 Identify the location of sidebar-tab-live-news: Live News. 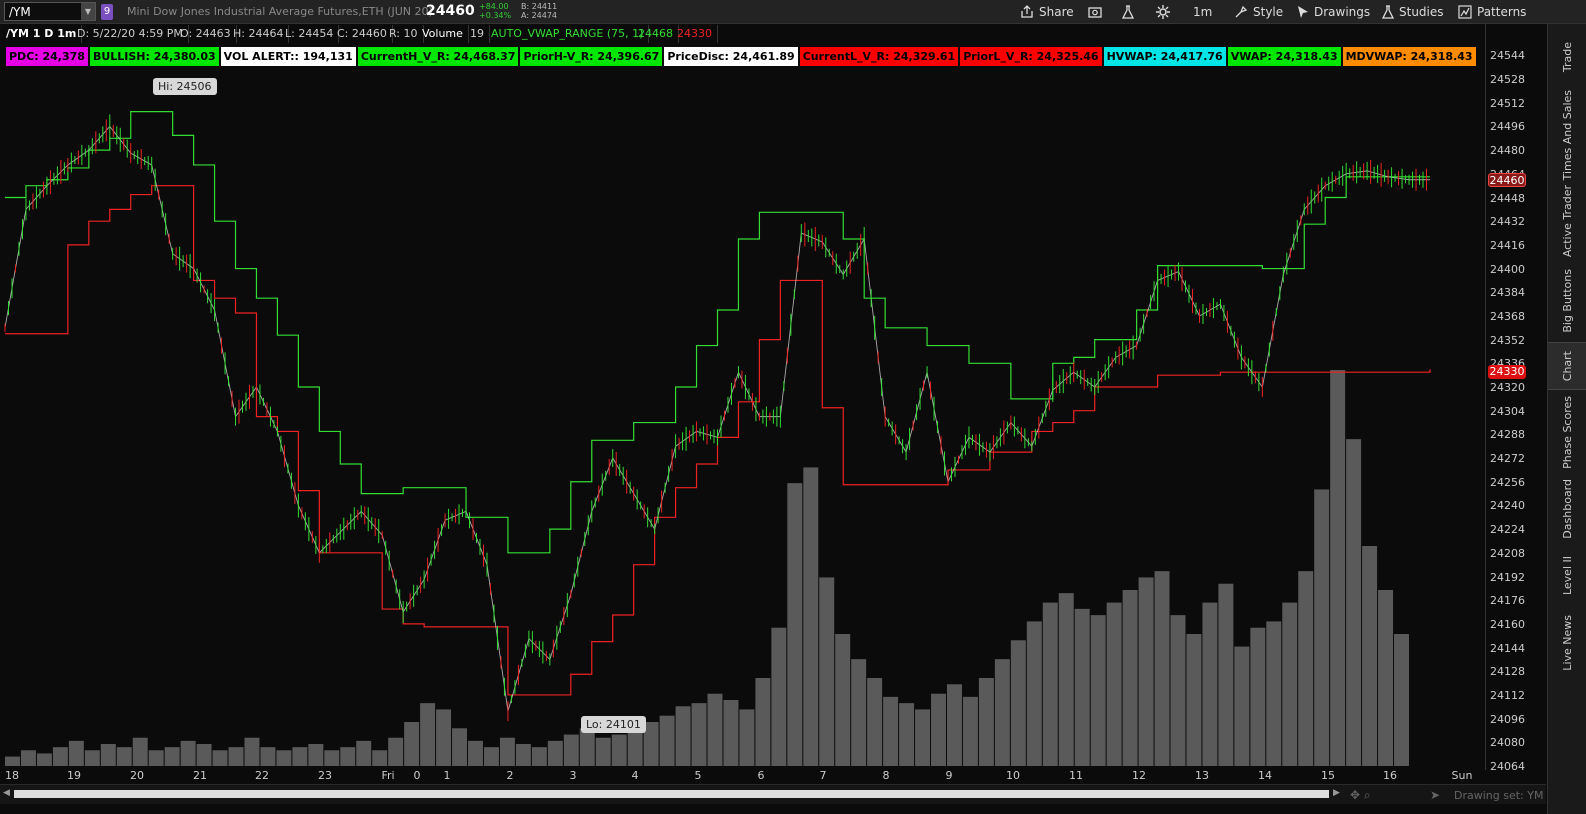
(1567, 643).